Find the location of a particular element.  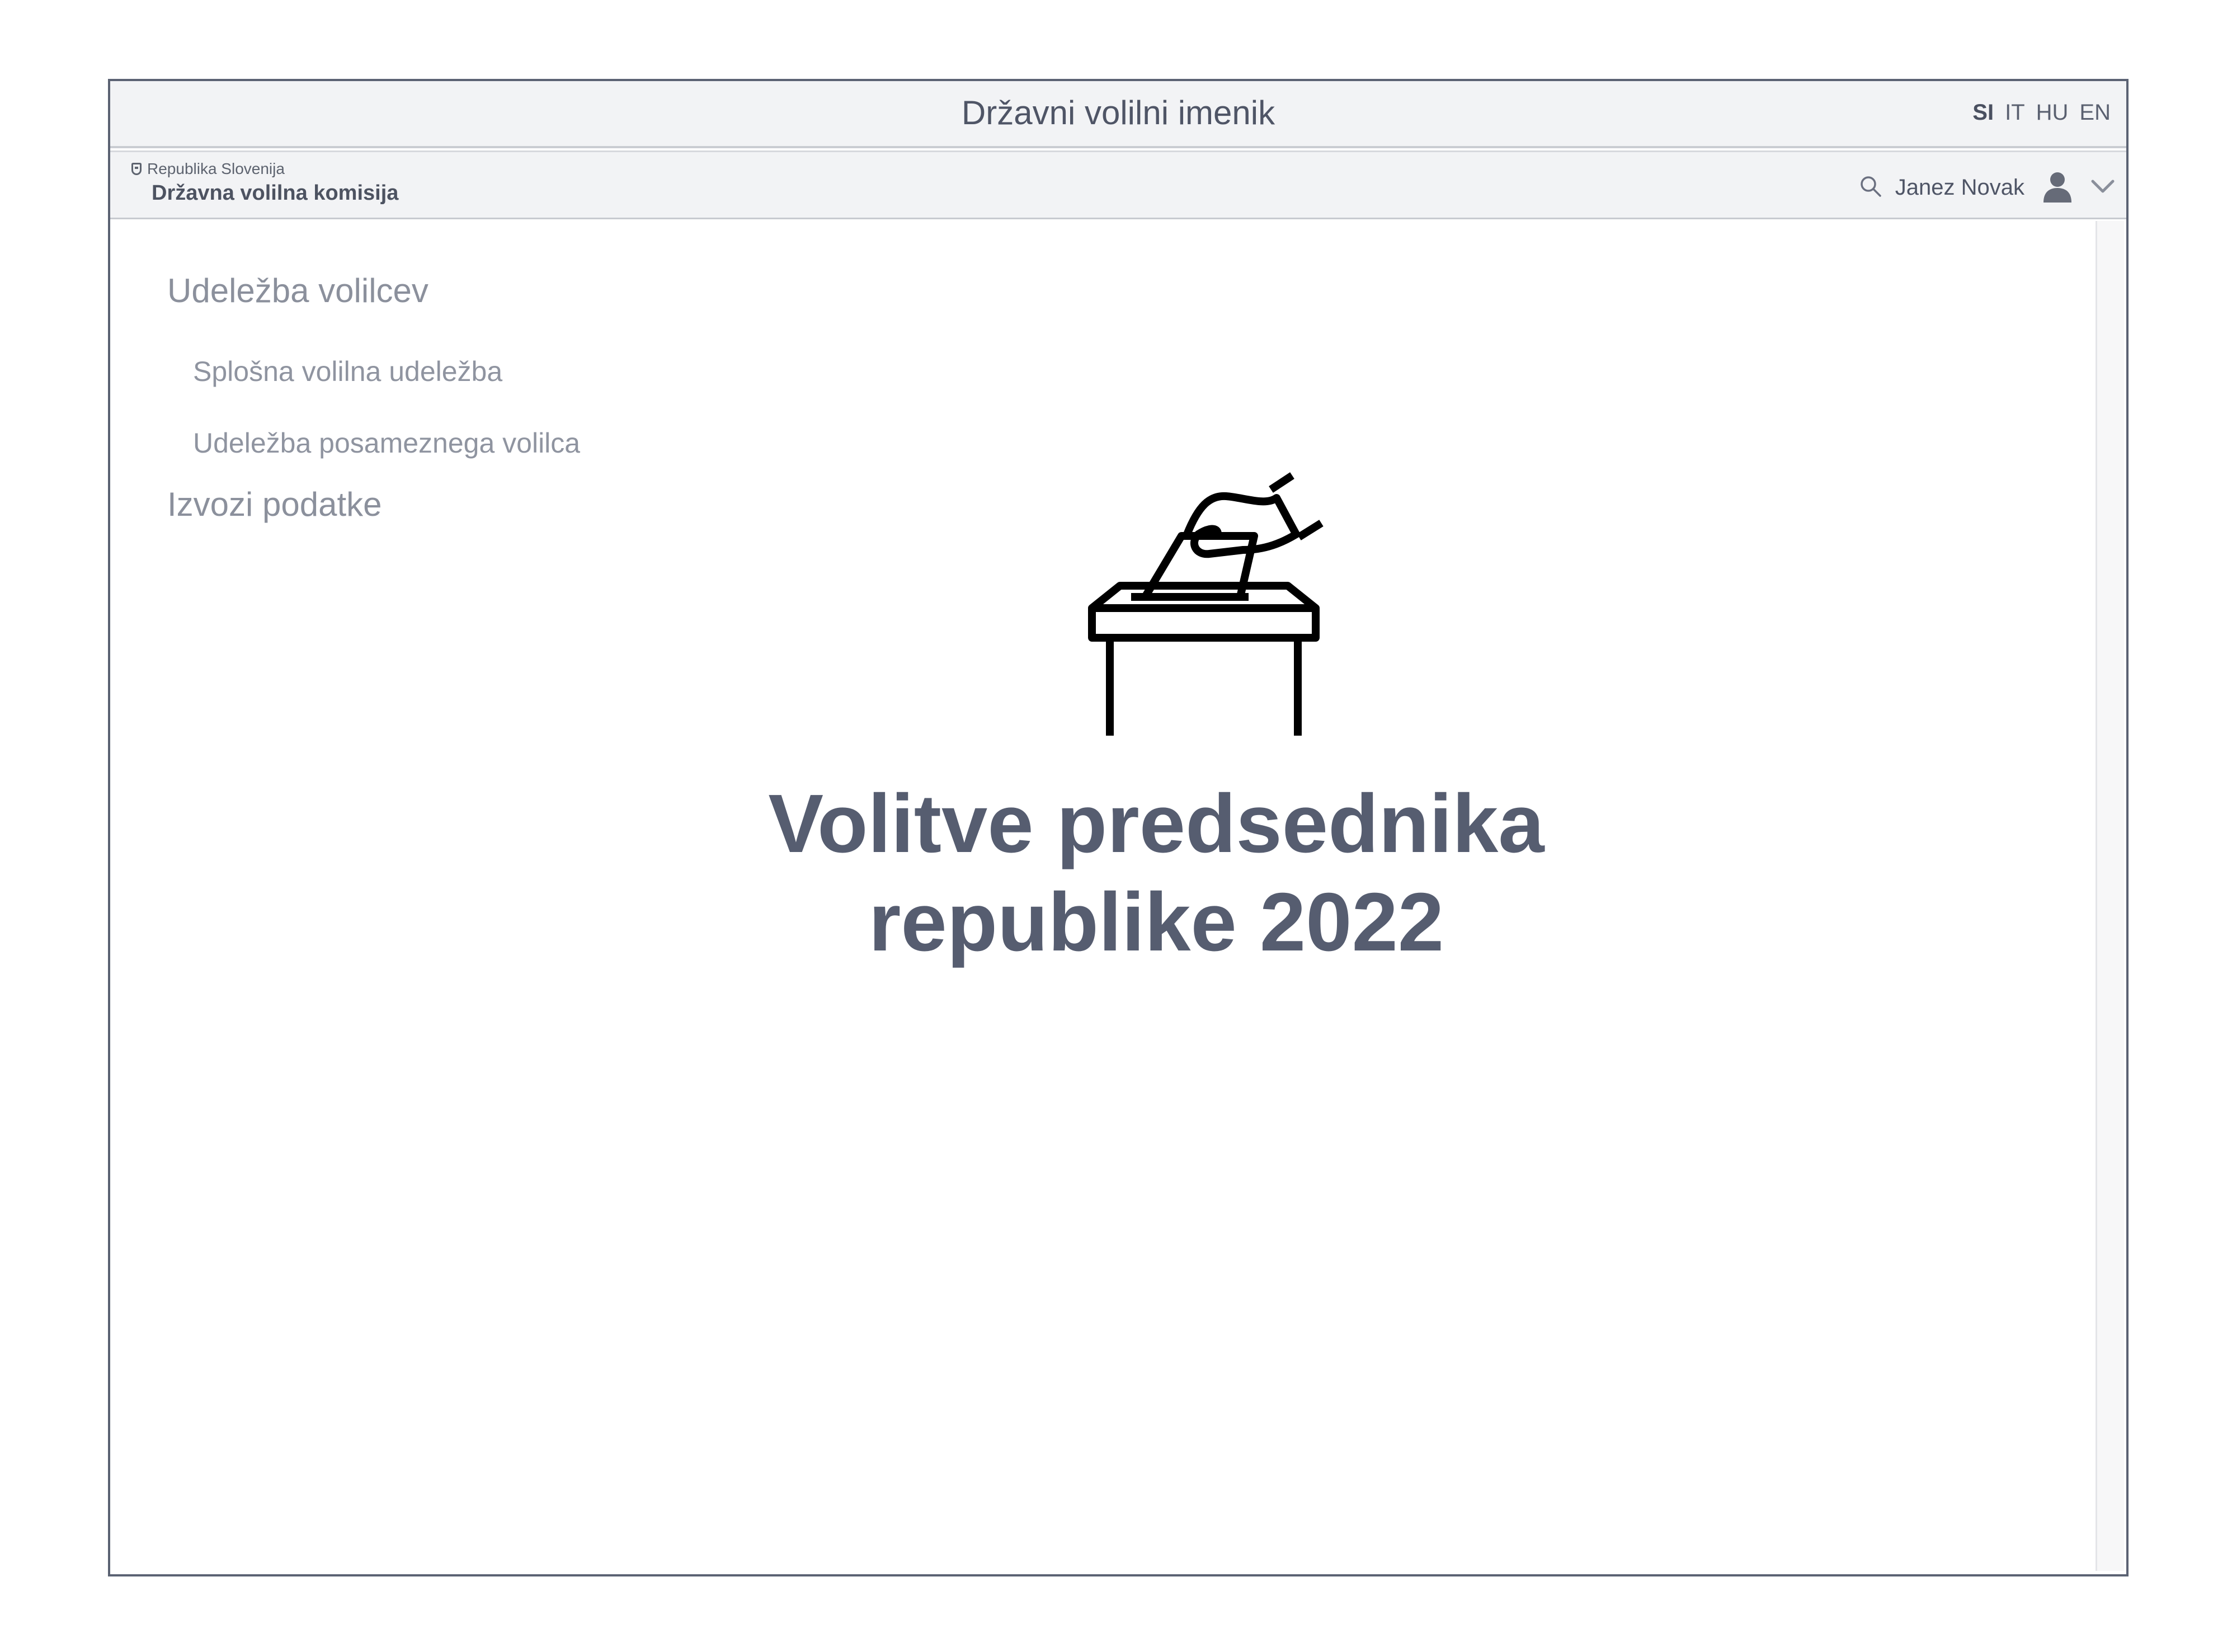

page-title-line-2: republike 2022 is located at coordinates (1156, 922).